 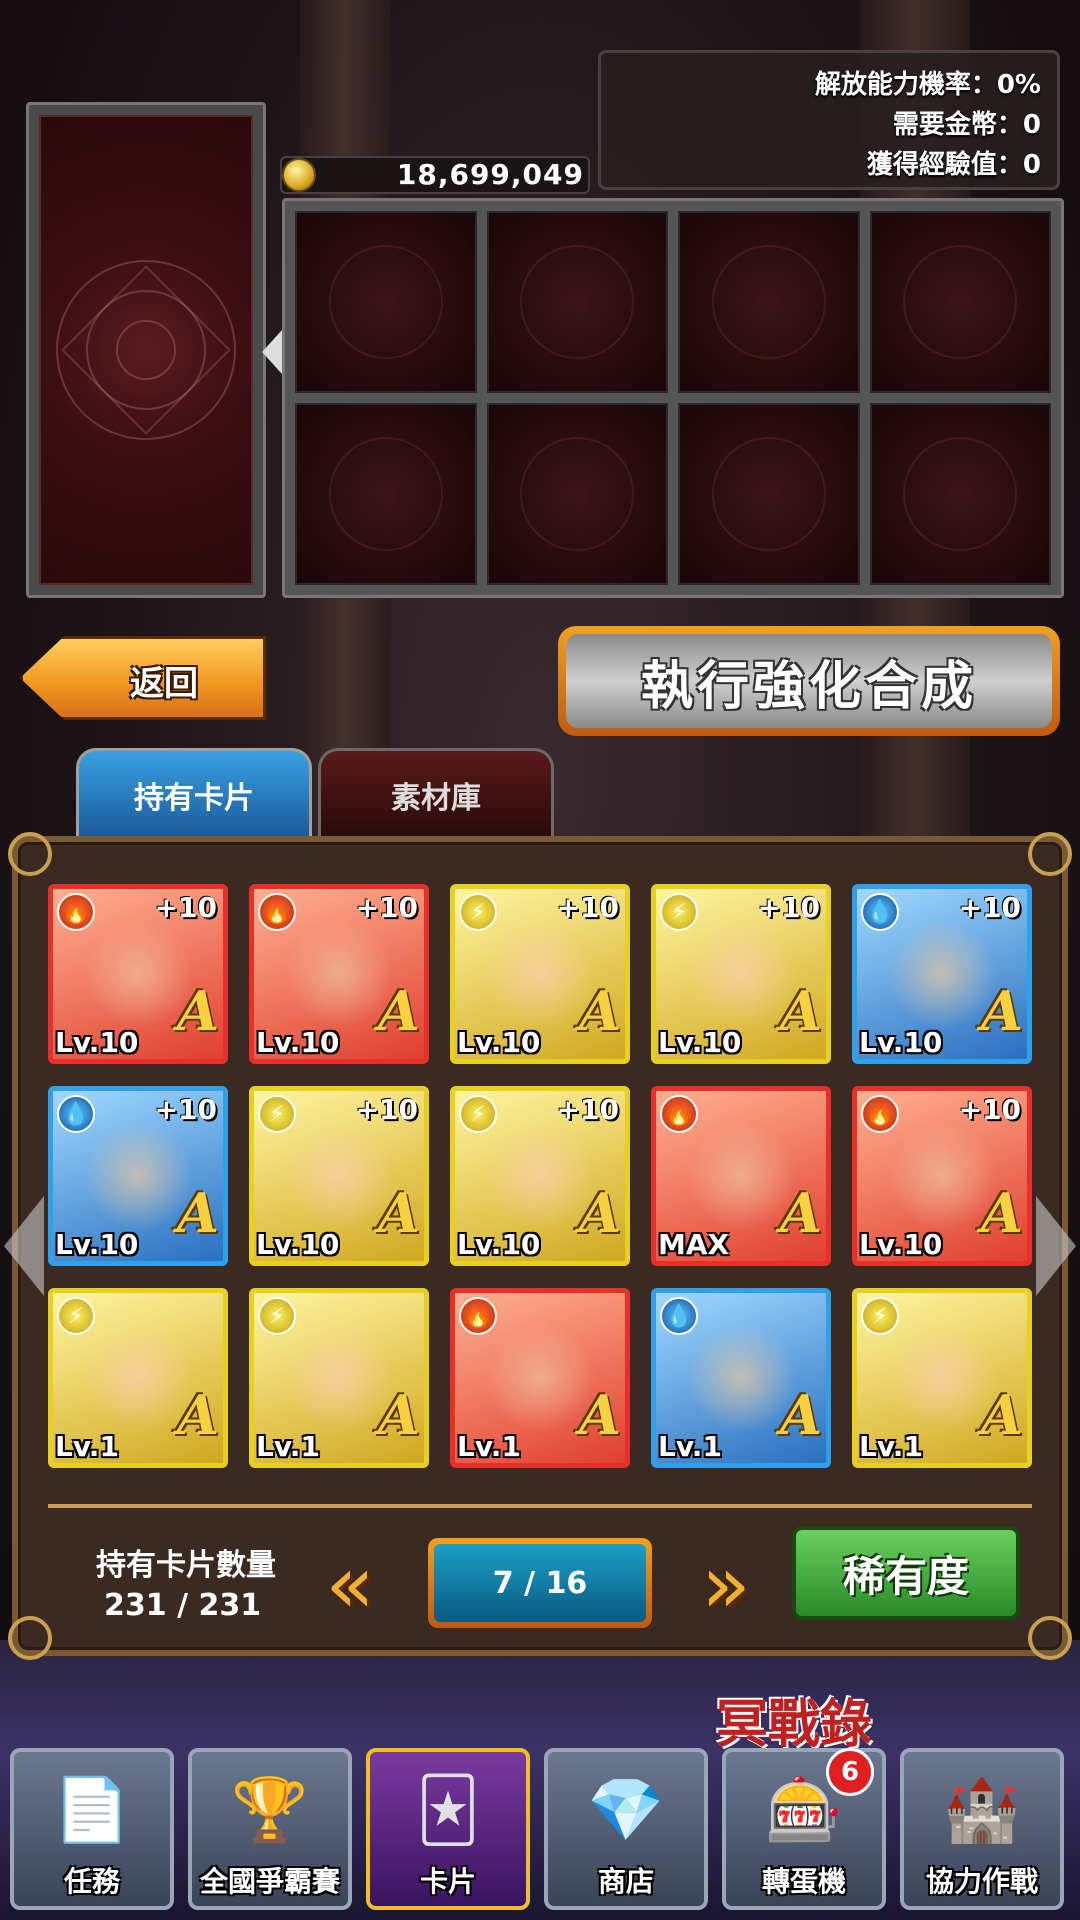 I want to click on card: 💧 A Lv.1, so click(x=741, y=1378).